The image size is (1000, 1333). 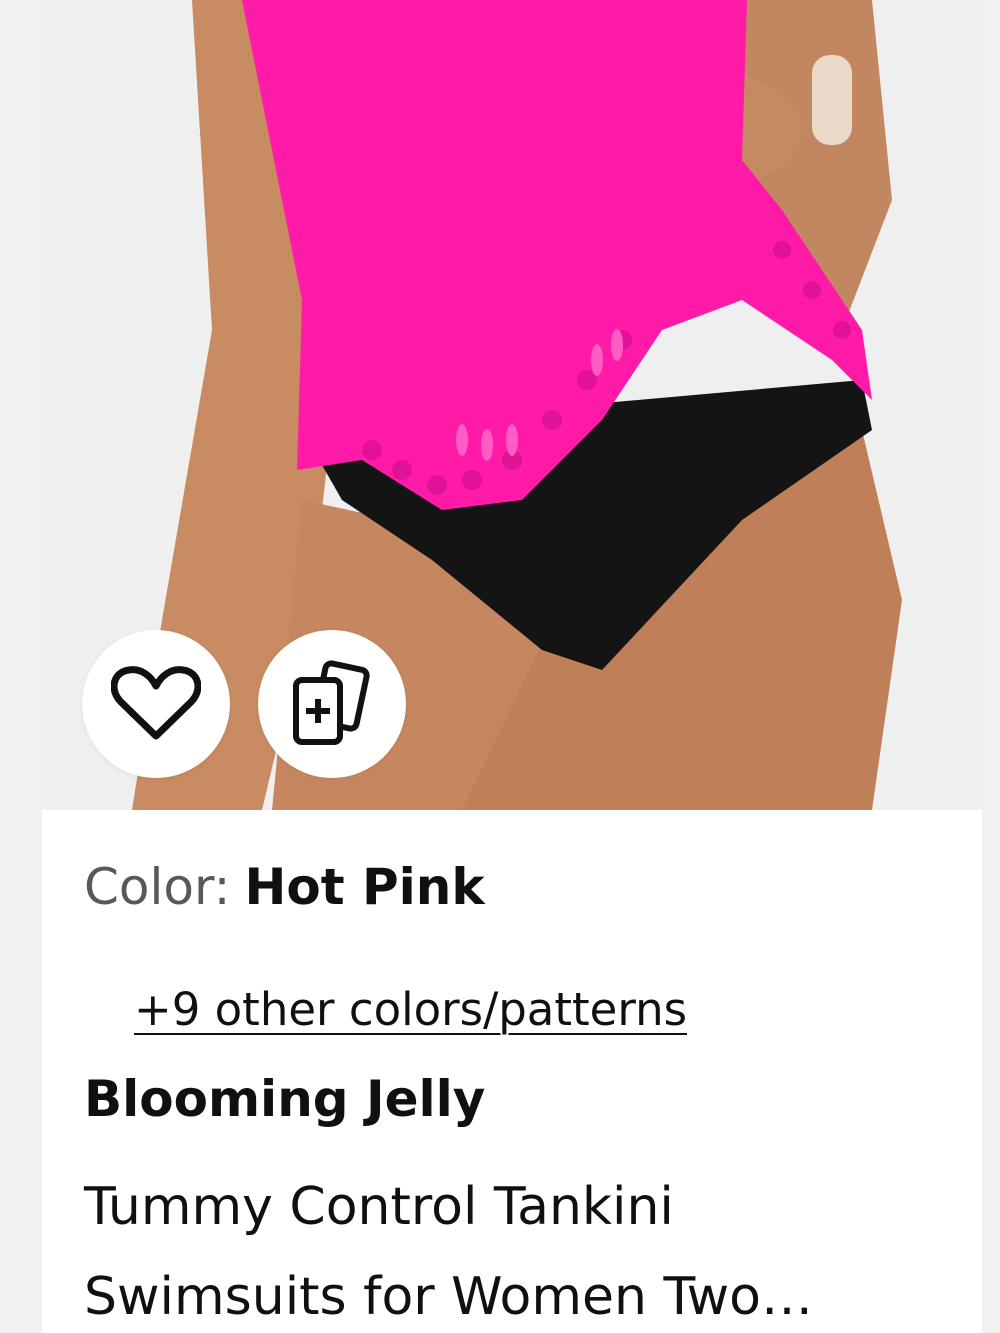 I want to click on add-to-collection-button, so click(x=332, y=704).